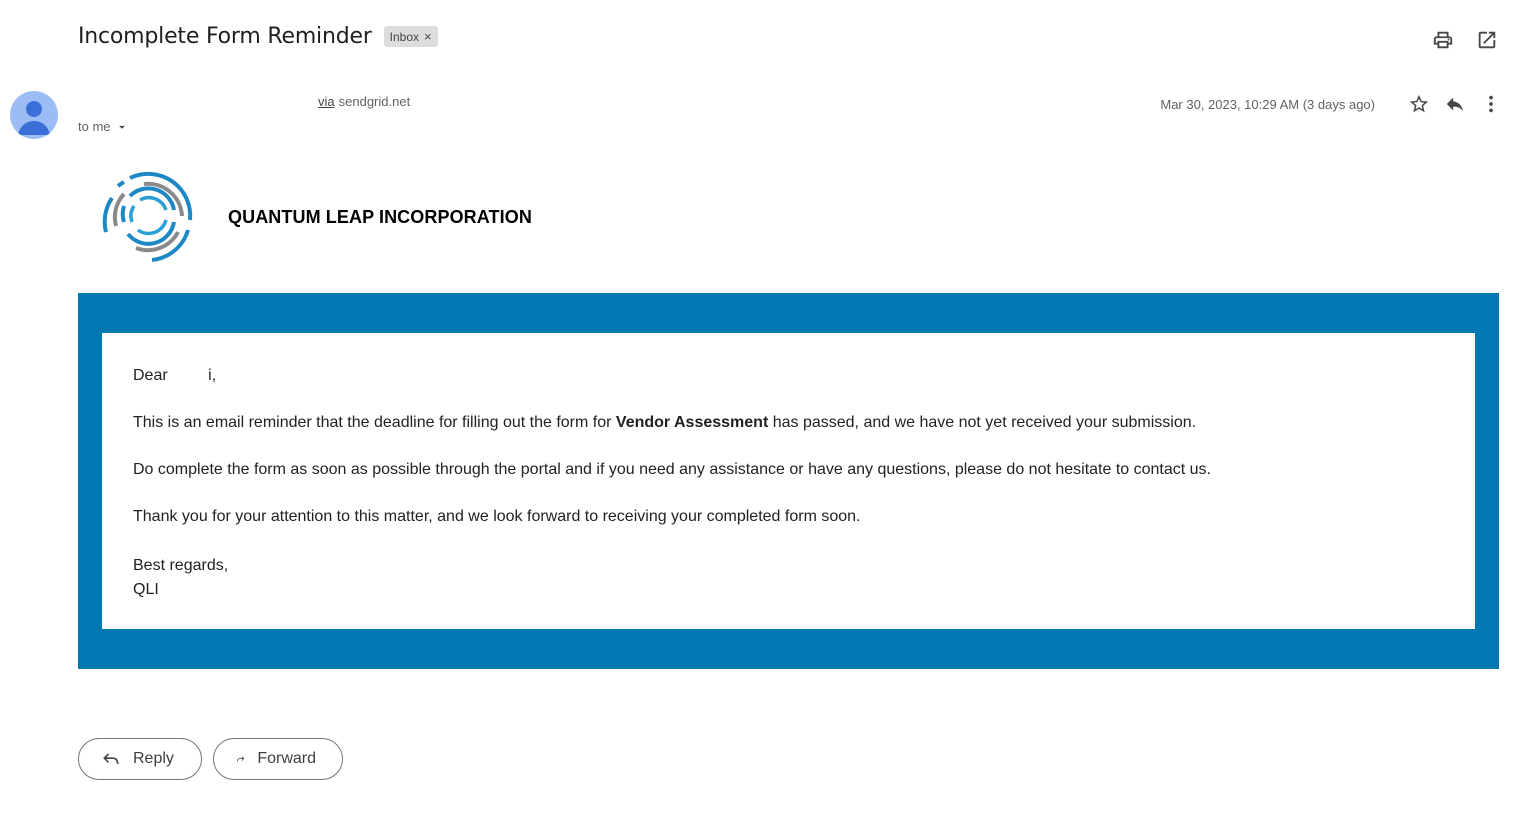  I want to click on chevron-down-icon, so click(121, 127).